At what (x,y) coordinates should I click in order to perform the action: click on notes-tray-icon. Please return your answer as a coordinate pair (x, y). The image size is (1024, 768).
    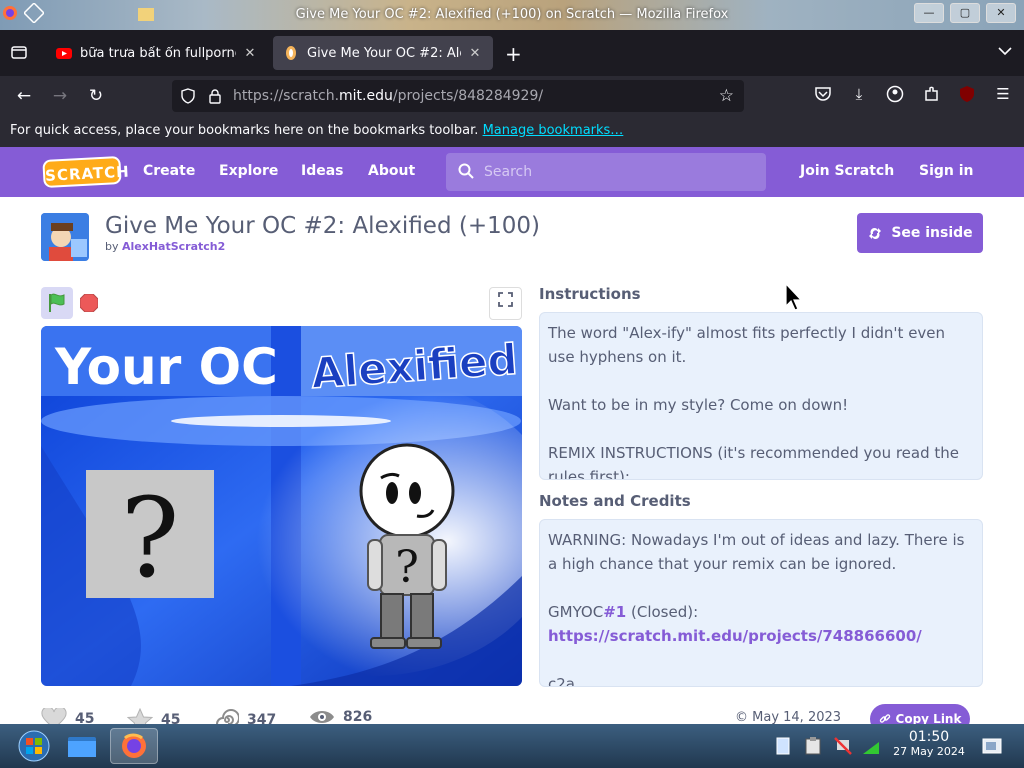
    Looking at the image, I should click on (783, 746).